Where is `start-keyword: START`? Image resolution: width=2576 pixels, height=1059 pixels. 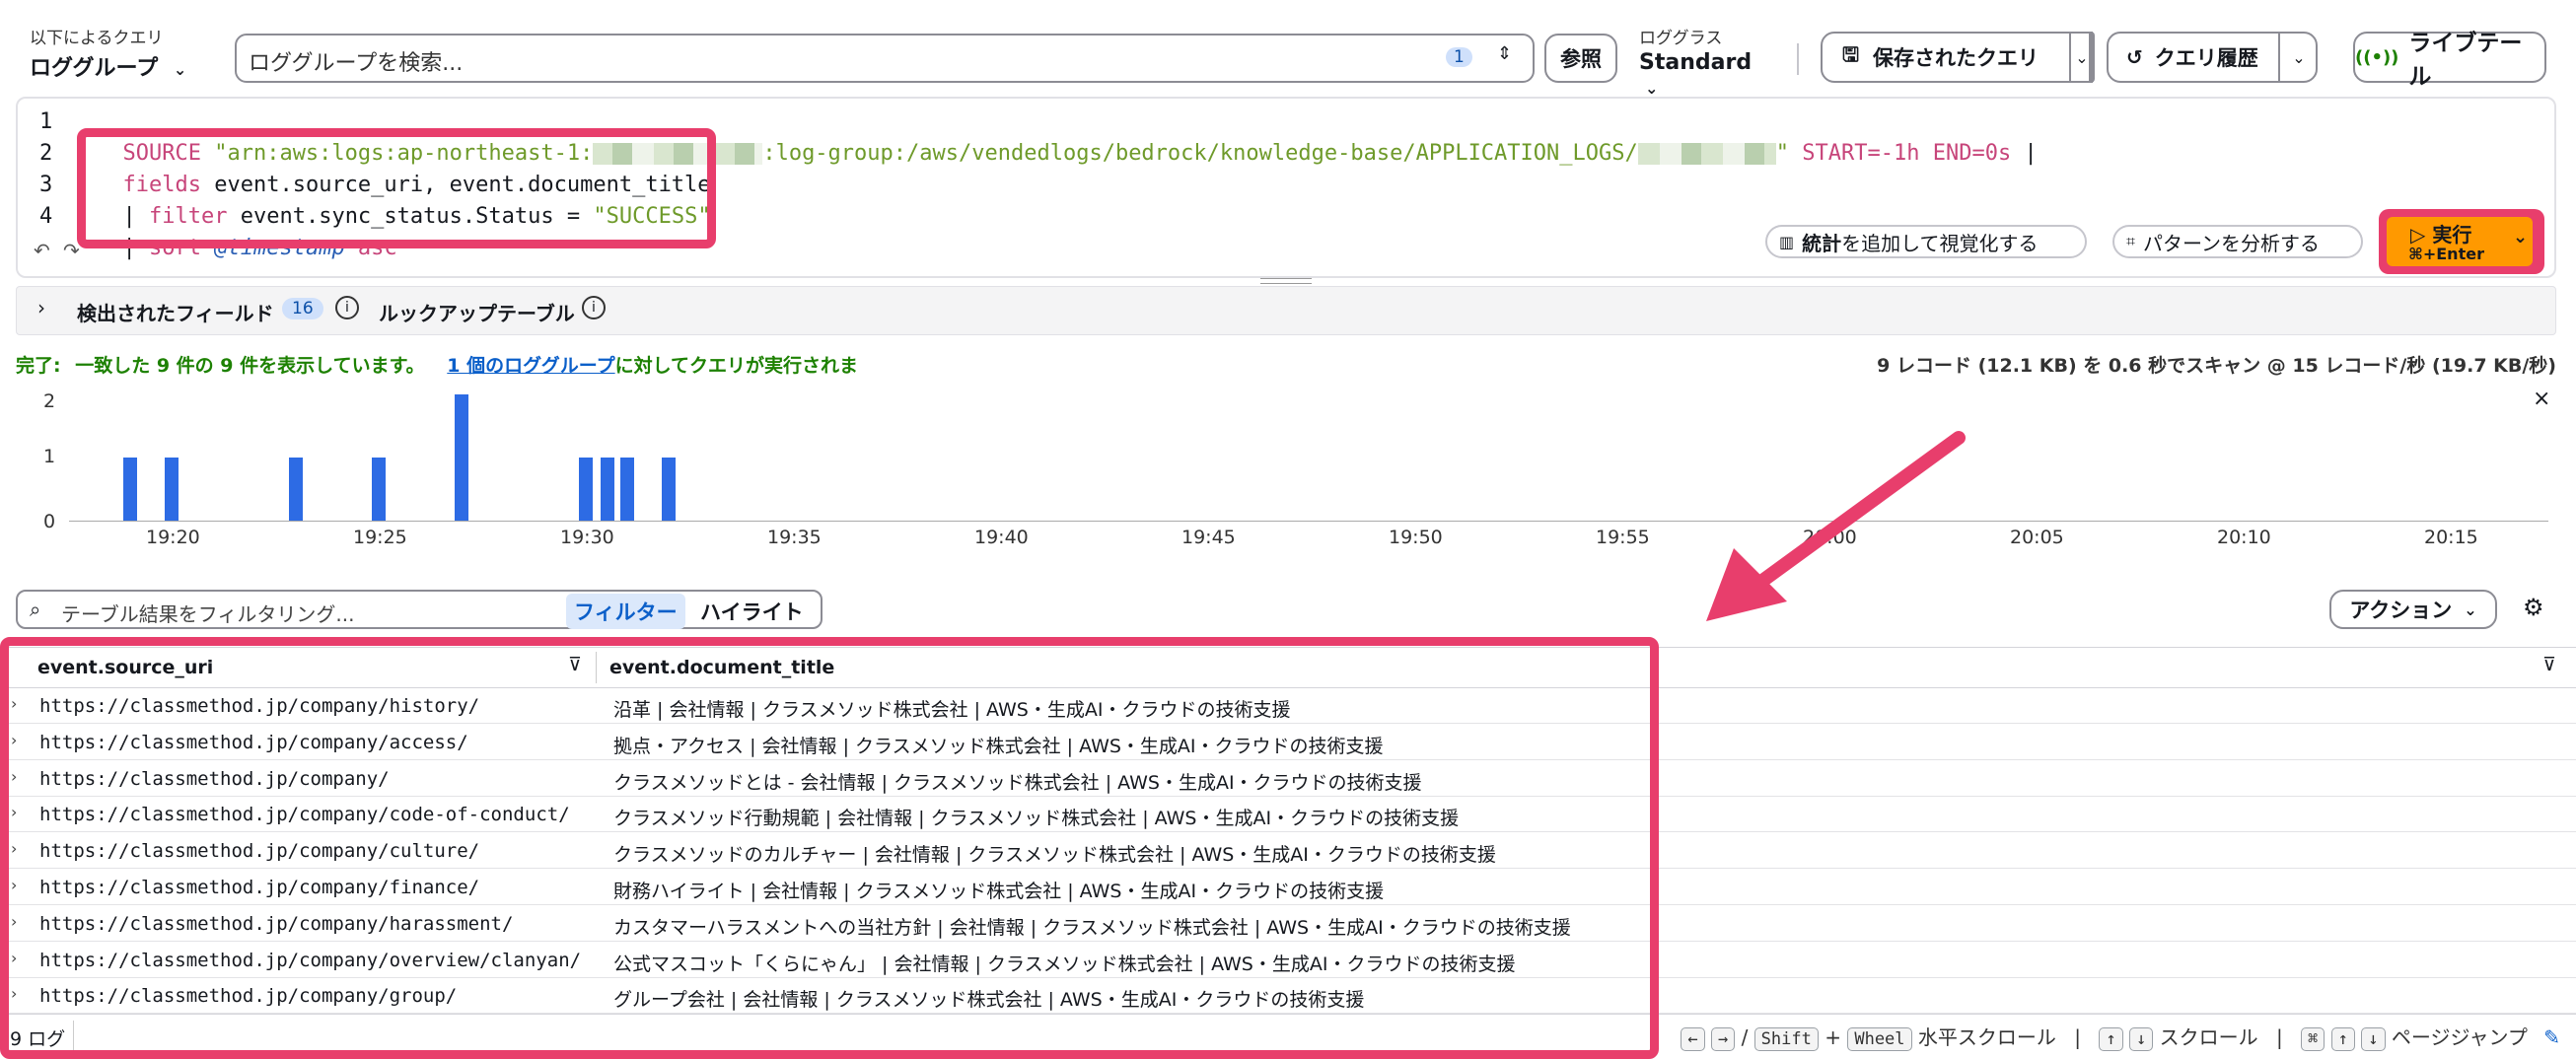 start-keyword: START is located at coordinates (1828, 153).